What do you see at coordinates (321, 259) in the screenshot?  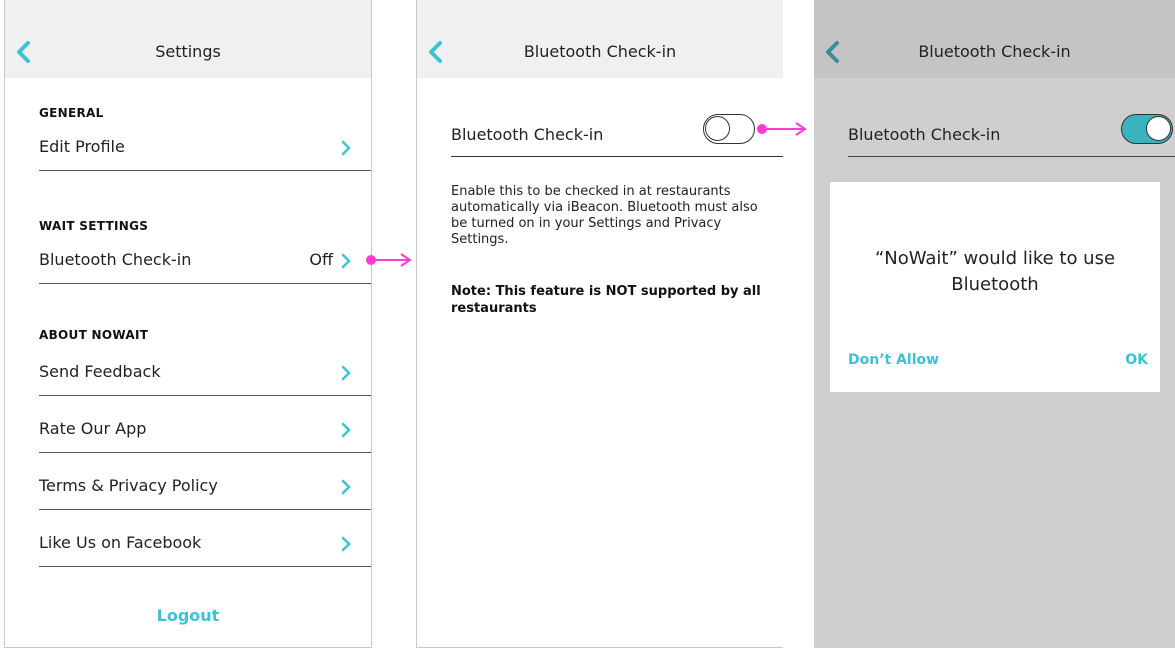 I see `bluetooth-status-value: Off` at bounding box center [321, 259].